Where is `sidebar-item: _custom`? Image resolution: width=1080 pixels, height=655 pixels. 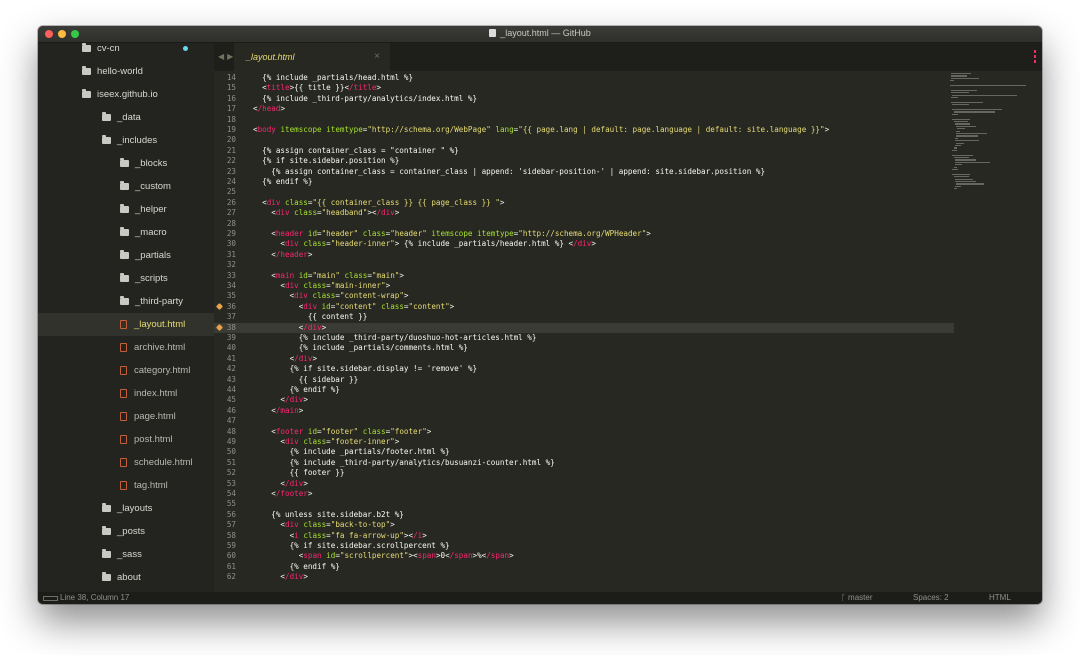
sidebar-item: _custom is located at coordinates (126, 186).